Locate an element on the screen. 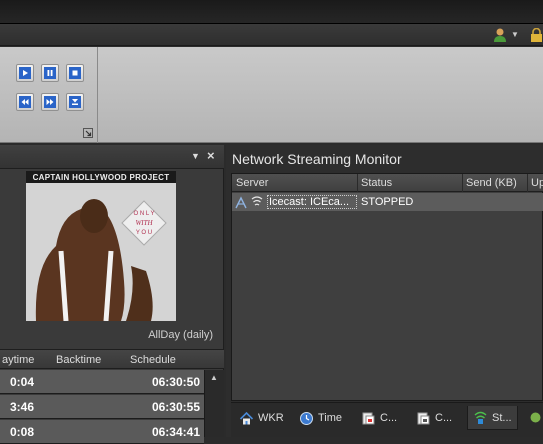 The width and height of the screenshot is (543, 444). tab-label: Time is located at coordinates (330, 418).